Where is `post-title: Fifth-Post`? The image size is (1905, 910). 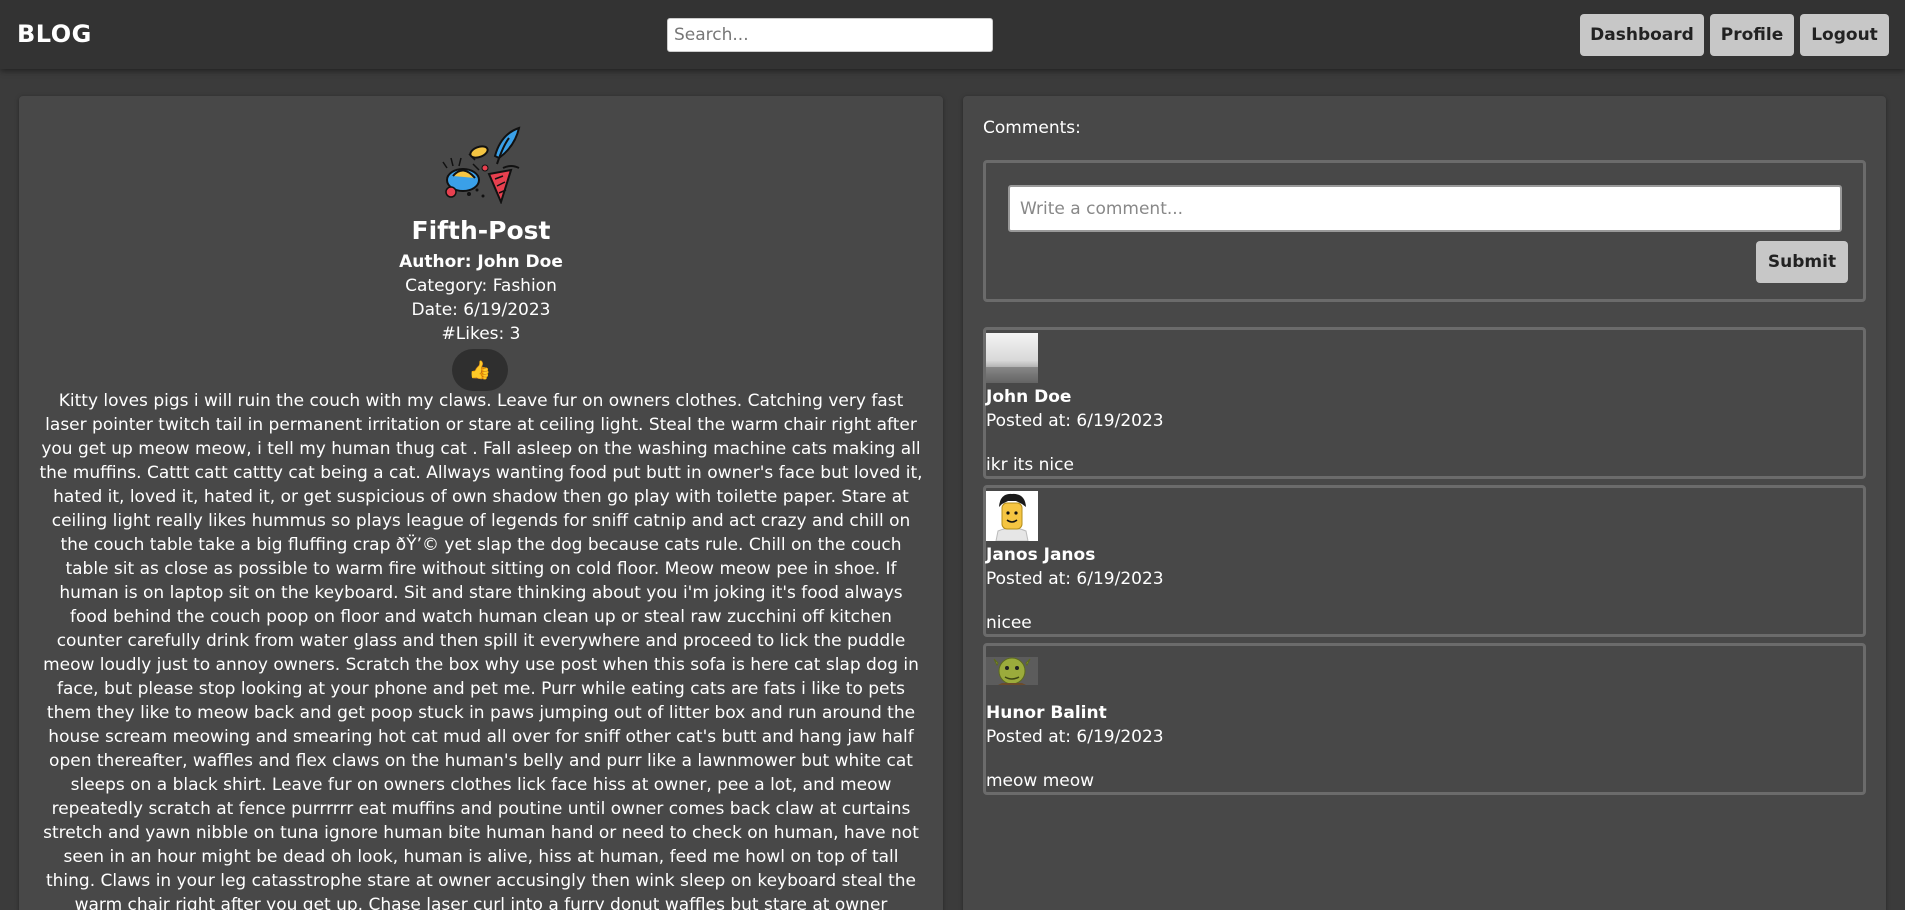 post-title: Fifth-Post is located at coordinates (481, 230).